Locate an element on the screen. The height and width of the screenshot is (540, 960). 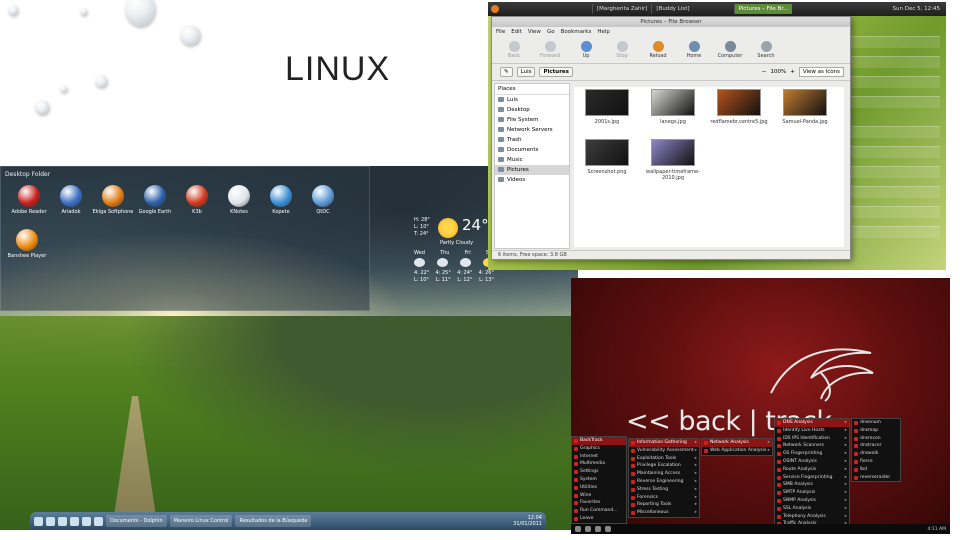
menu-item: Service Fingerprinting is located at coordinates (812, 478).